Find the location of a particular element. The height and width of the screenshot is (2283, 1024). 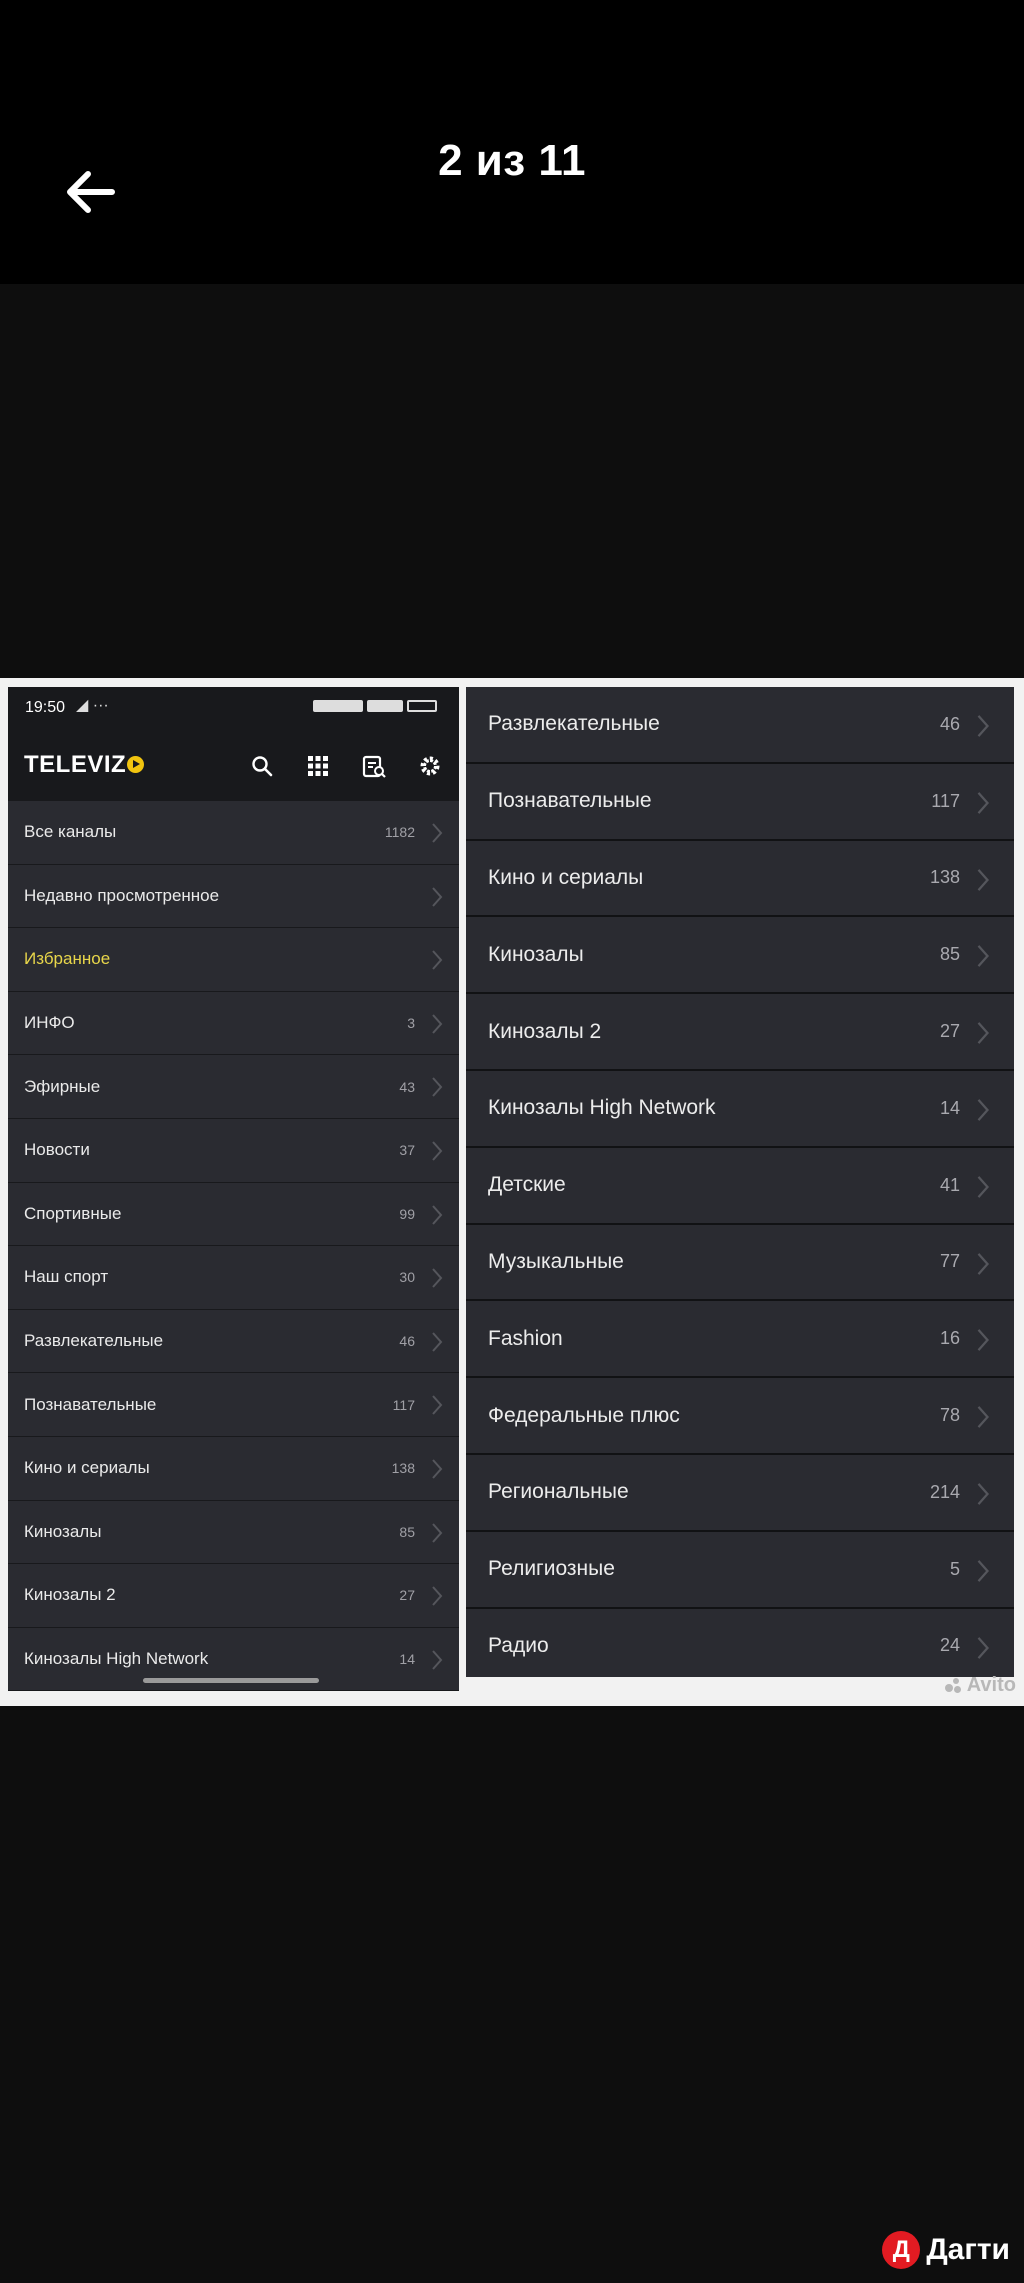

phone-list-item: Избранное is located at coordinates (233, 960).